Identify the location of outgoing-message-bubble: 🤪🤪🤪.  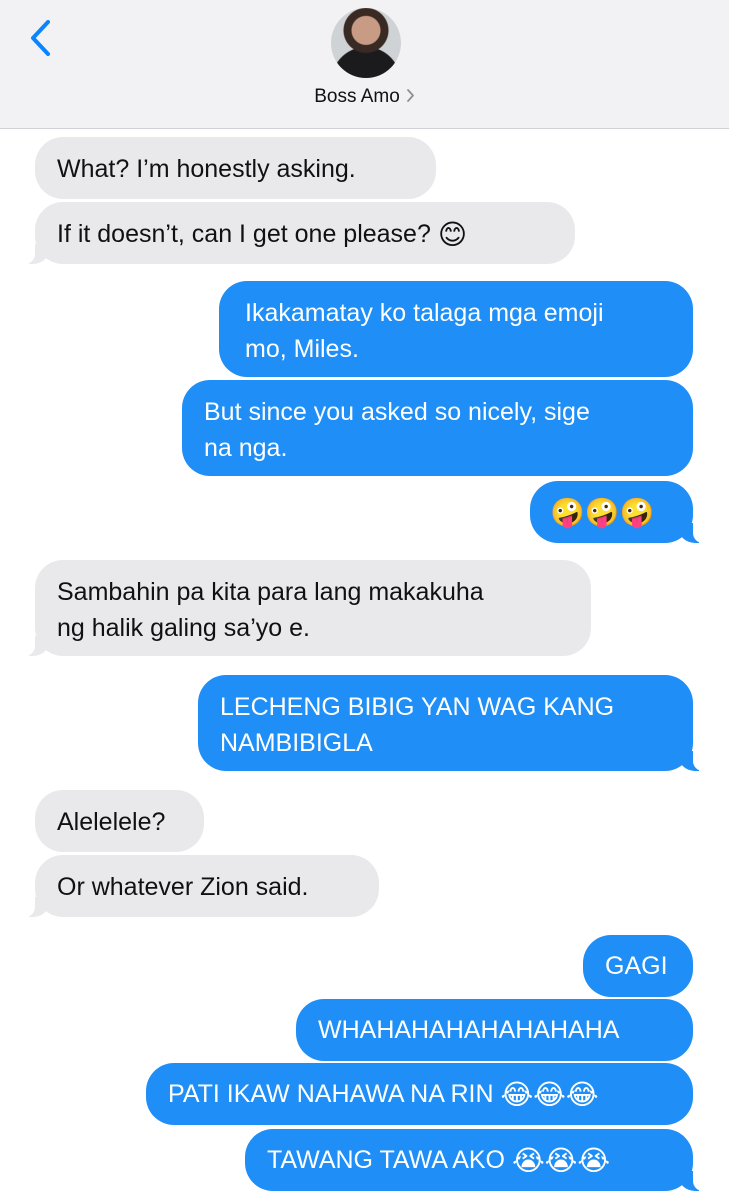
(618, 512).